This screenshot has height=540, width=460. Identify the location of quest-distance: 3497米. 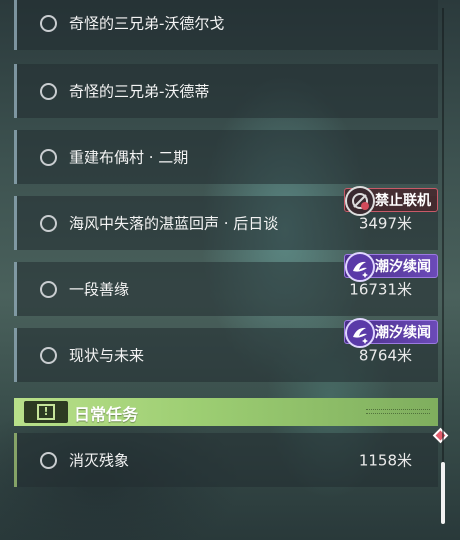
(385, 223).